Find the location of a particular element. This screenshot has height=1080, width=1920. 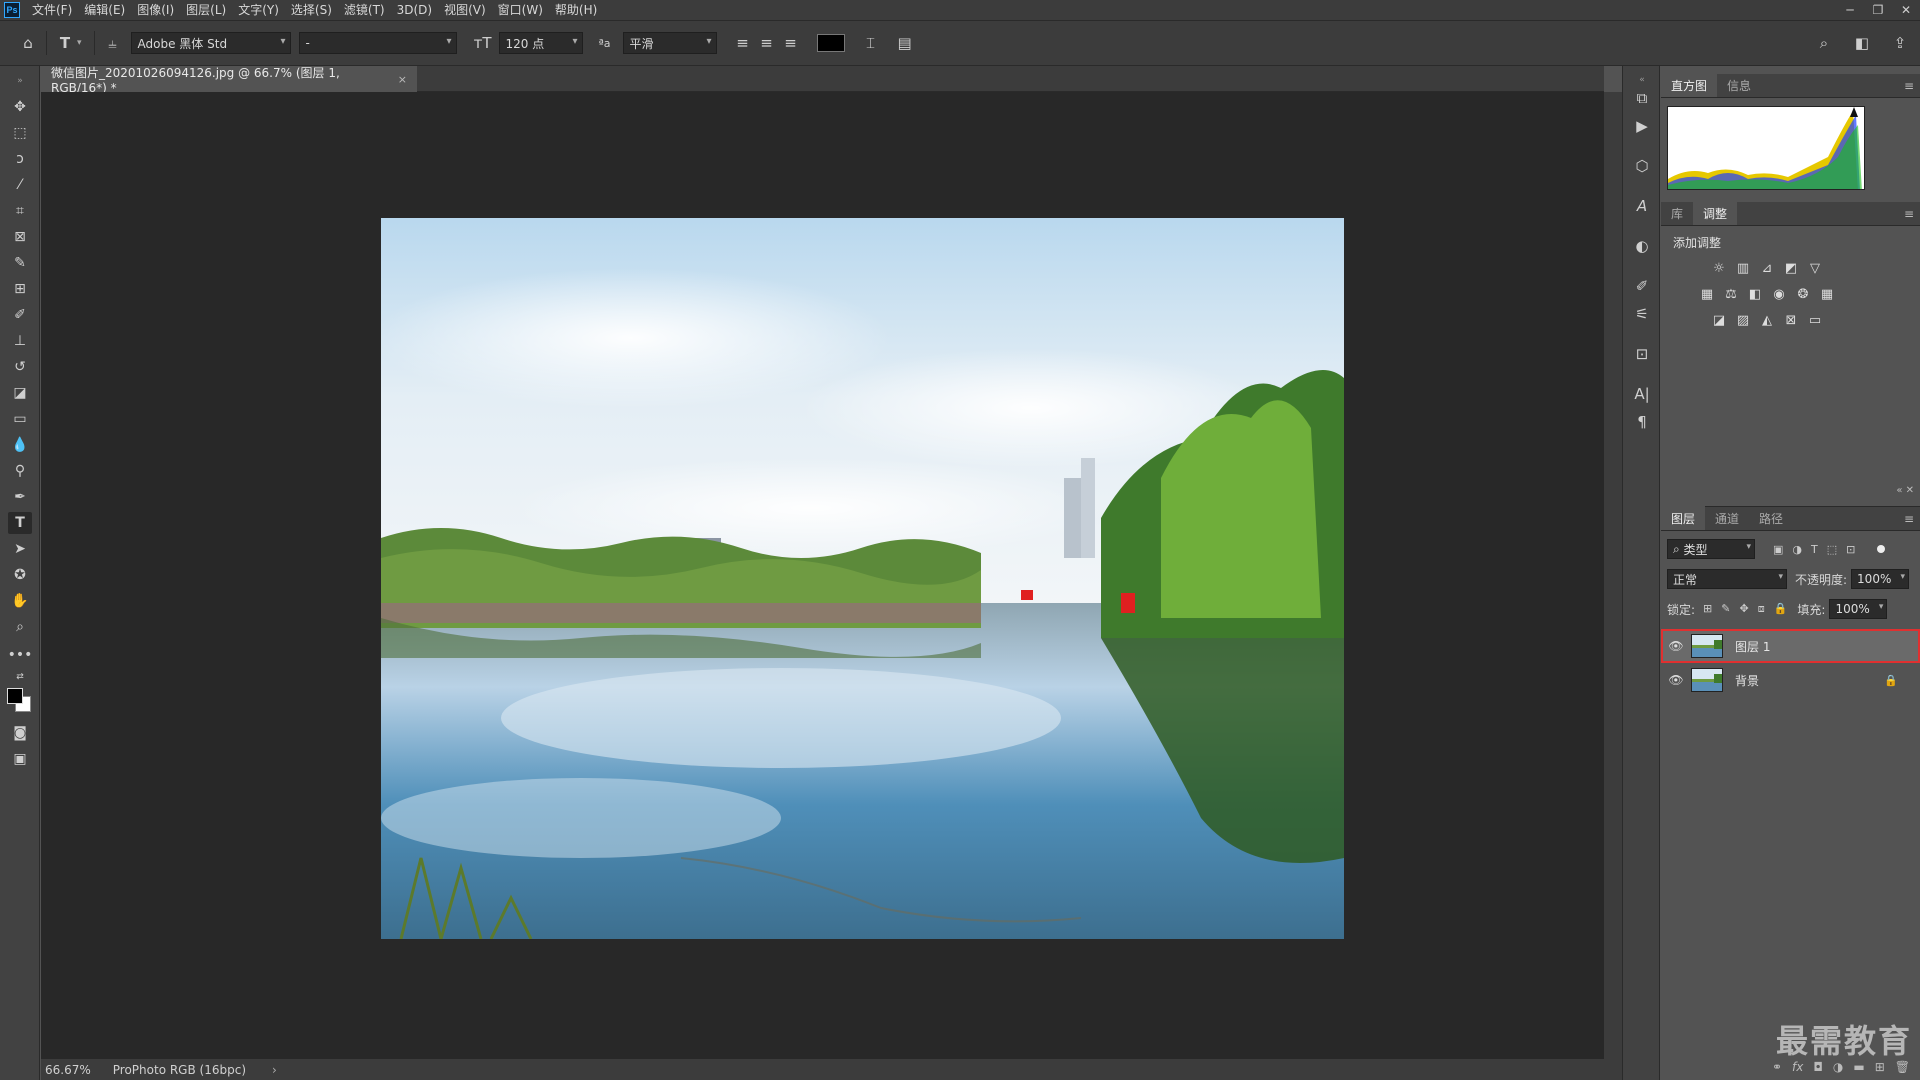

type-tool-icon: T is located at coordinates (20, 523).